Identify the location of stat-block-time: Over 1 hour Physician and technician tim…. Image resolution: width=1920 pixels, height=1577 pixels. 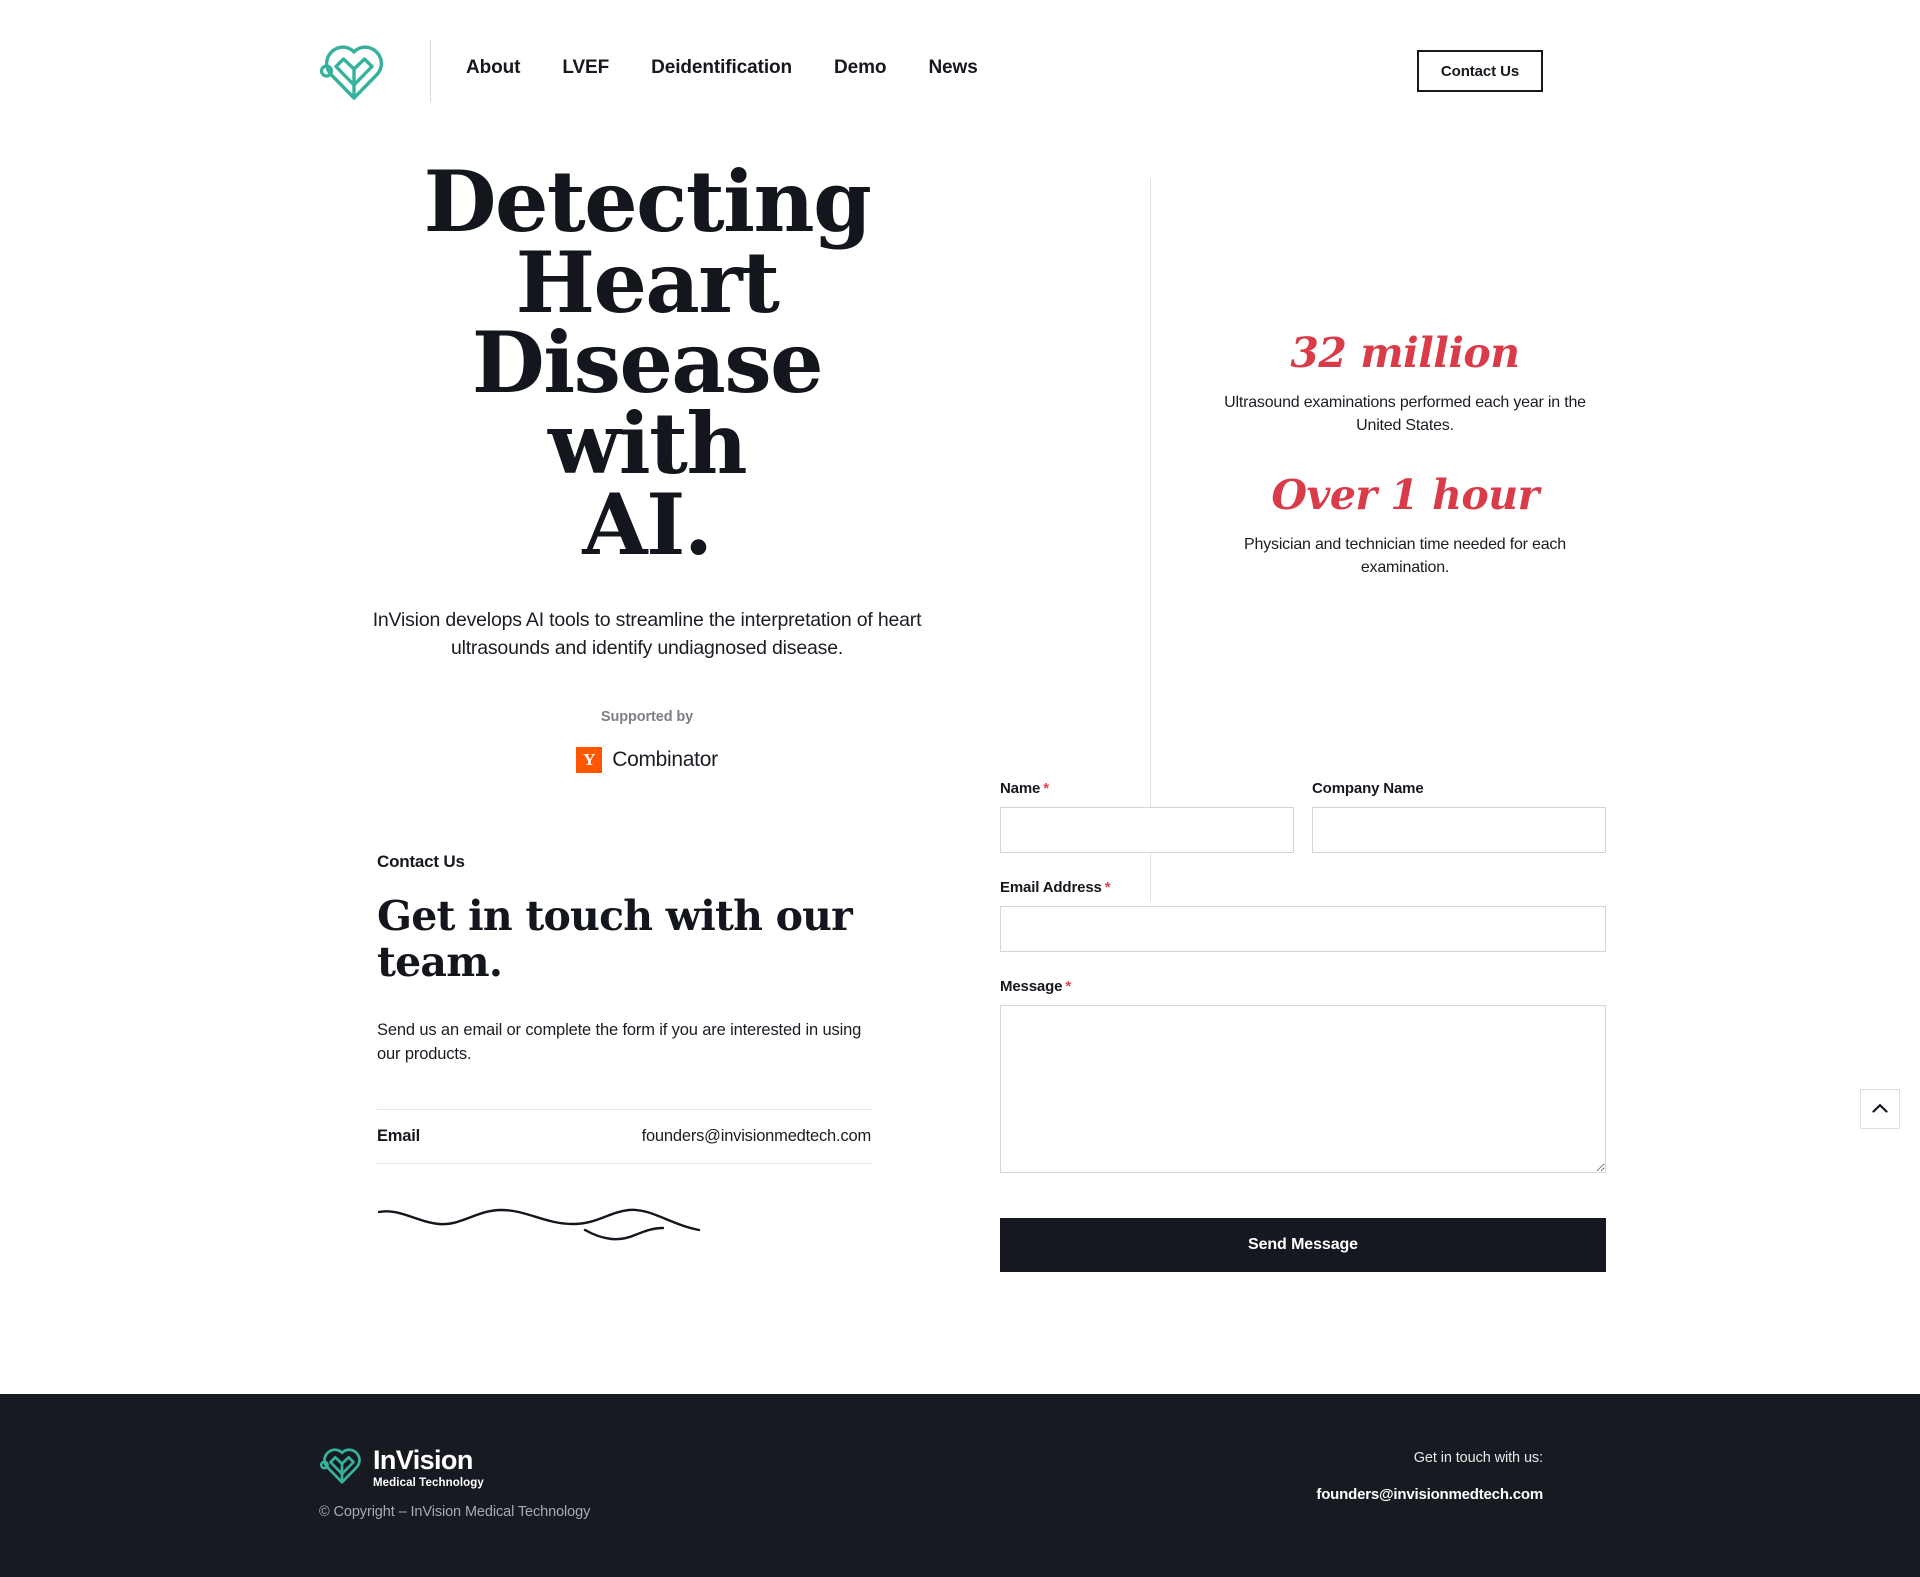
(1405, 525).